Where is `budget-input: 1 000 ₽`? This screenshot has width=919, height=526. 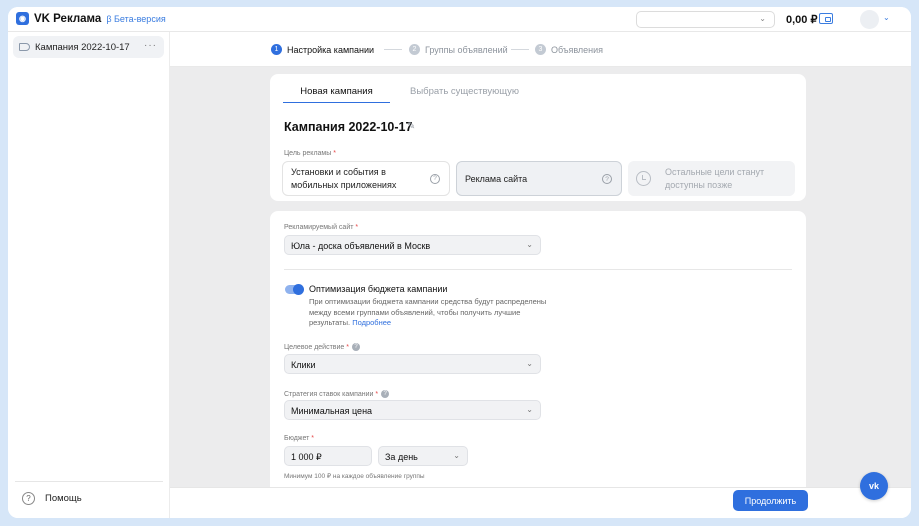
budget-input: 1 000 ₽ is located at coordinates (328, 456).